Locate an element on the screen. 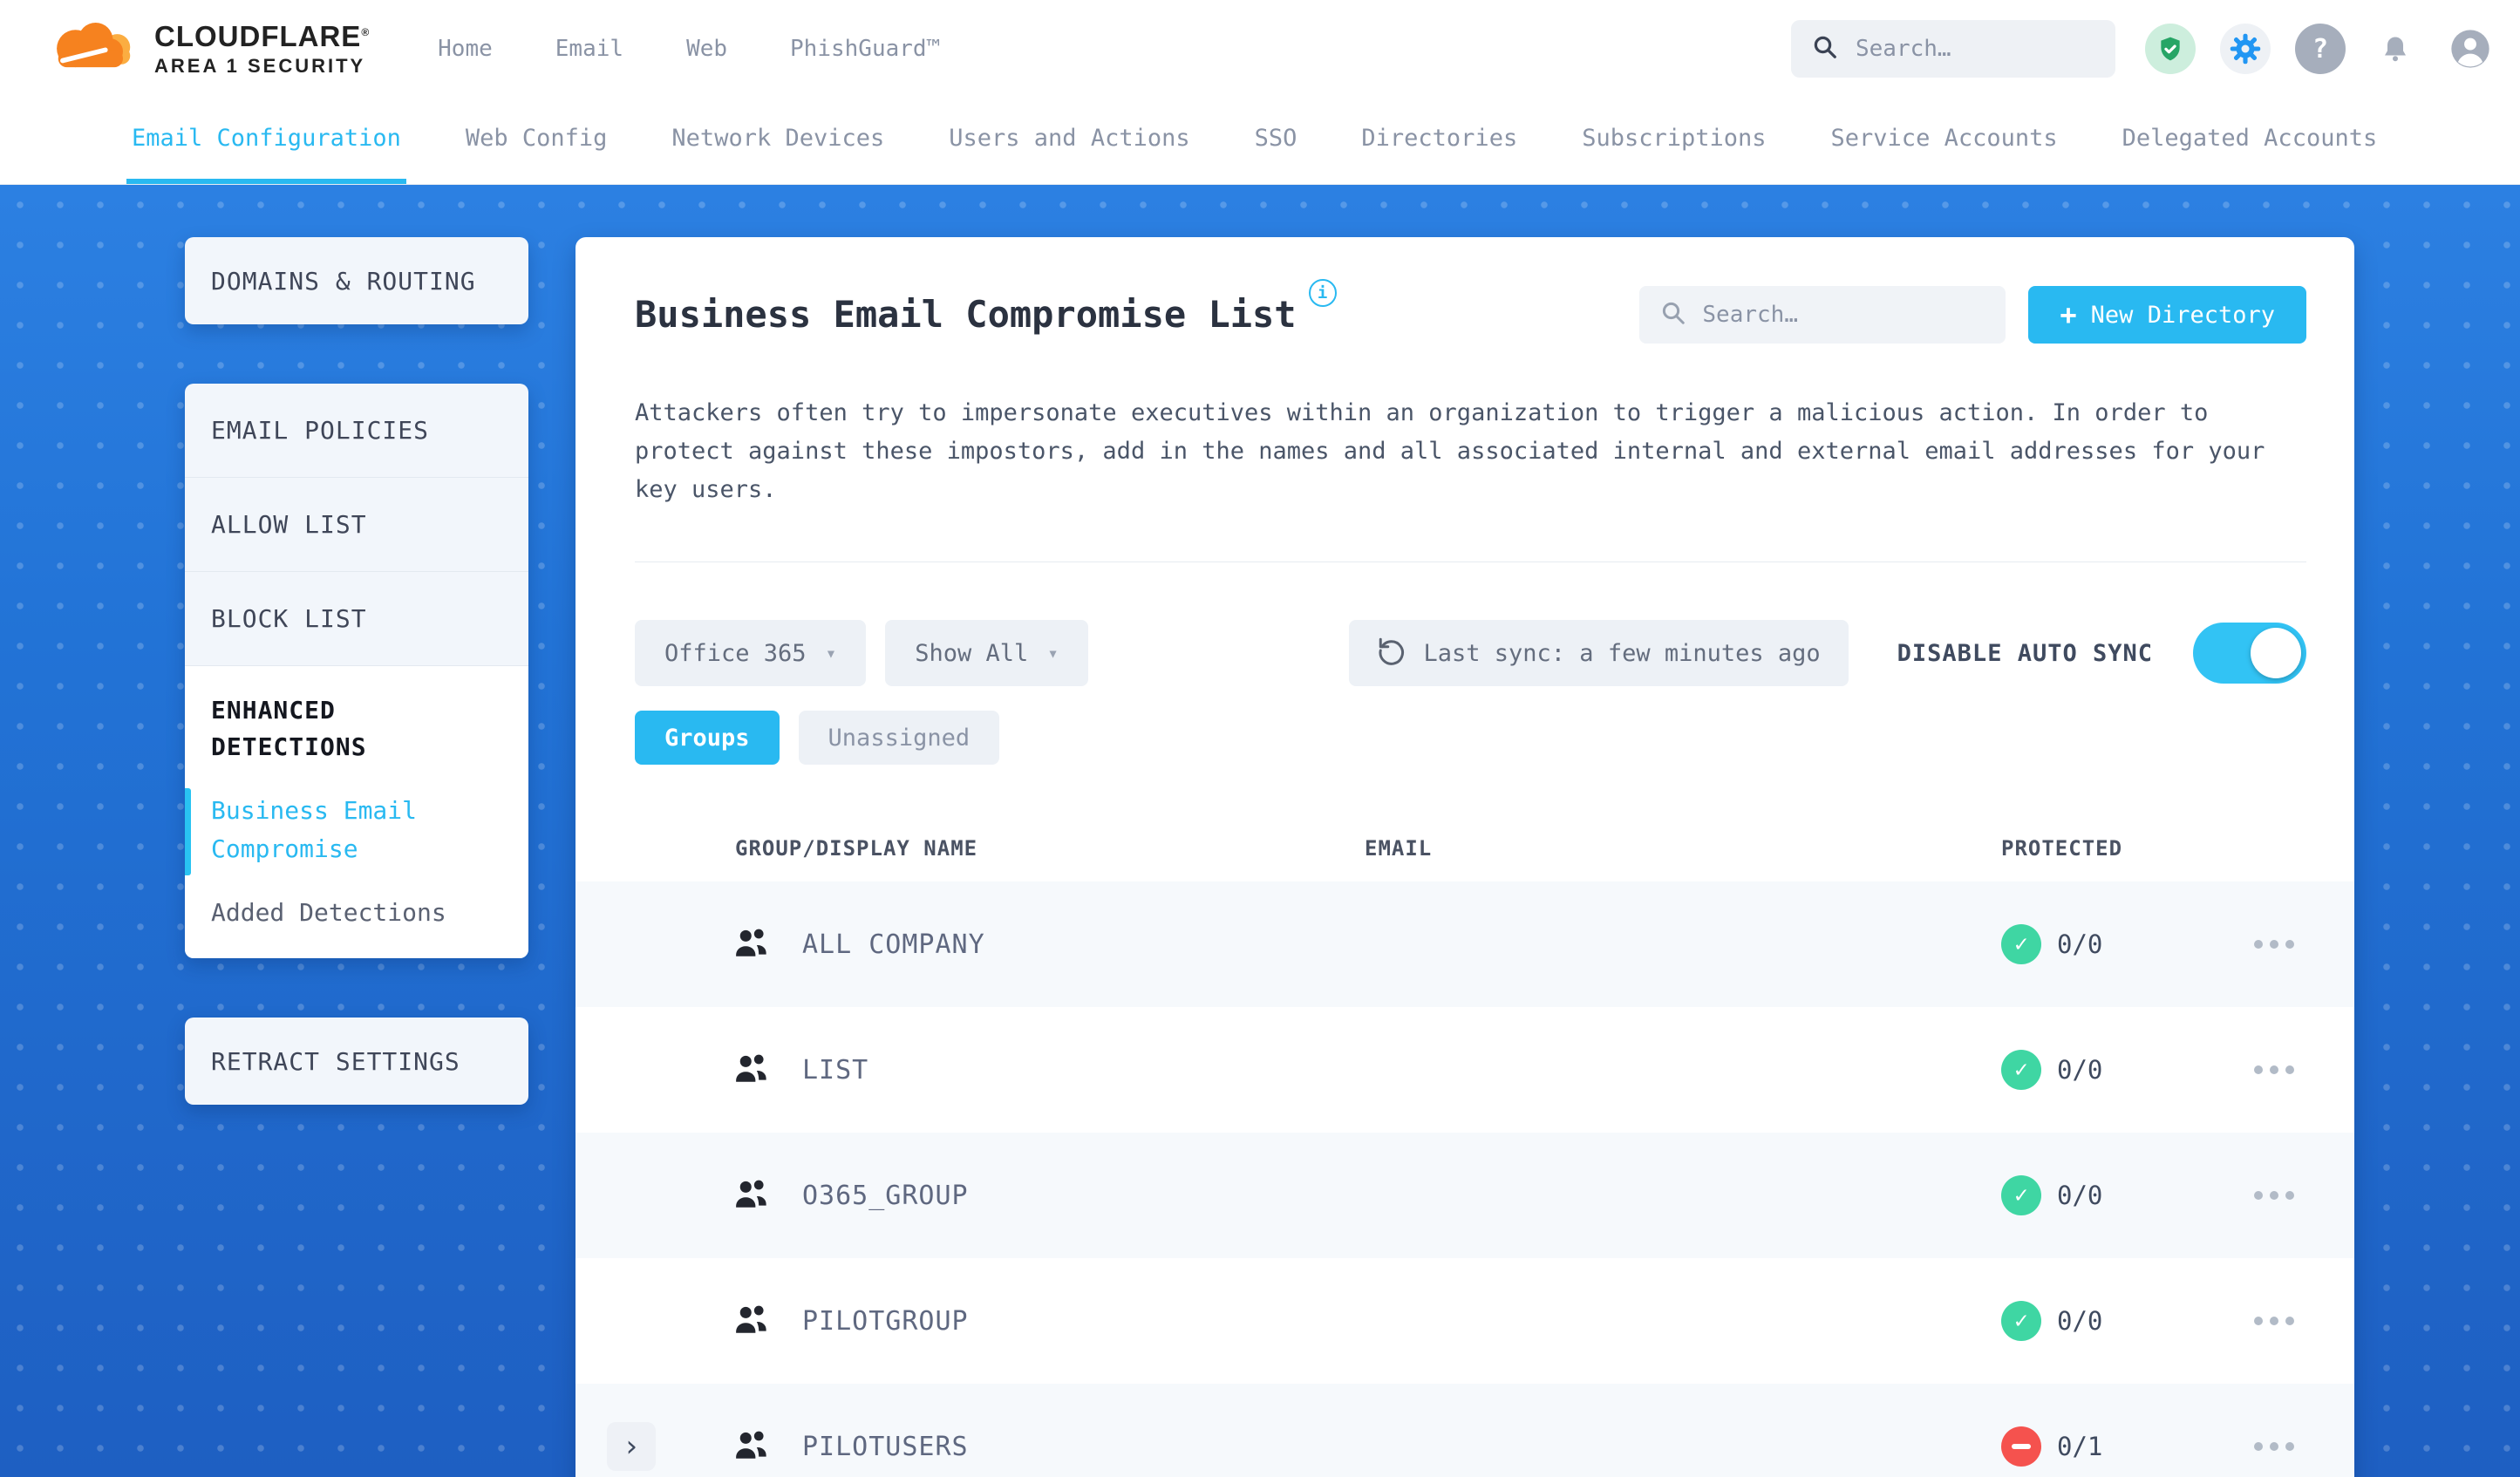 This screenshot has height=1477, width=2520. sync-icon is located at coordinates (1391, 653).